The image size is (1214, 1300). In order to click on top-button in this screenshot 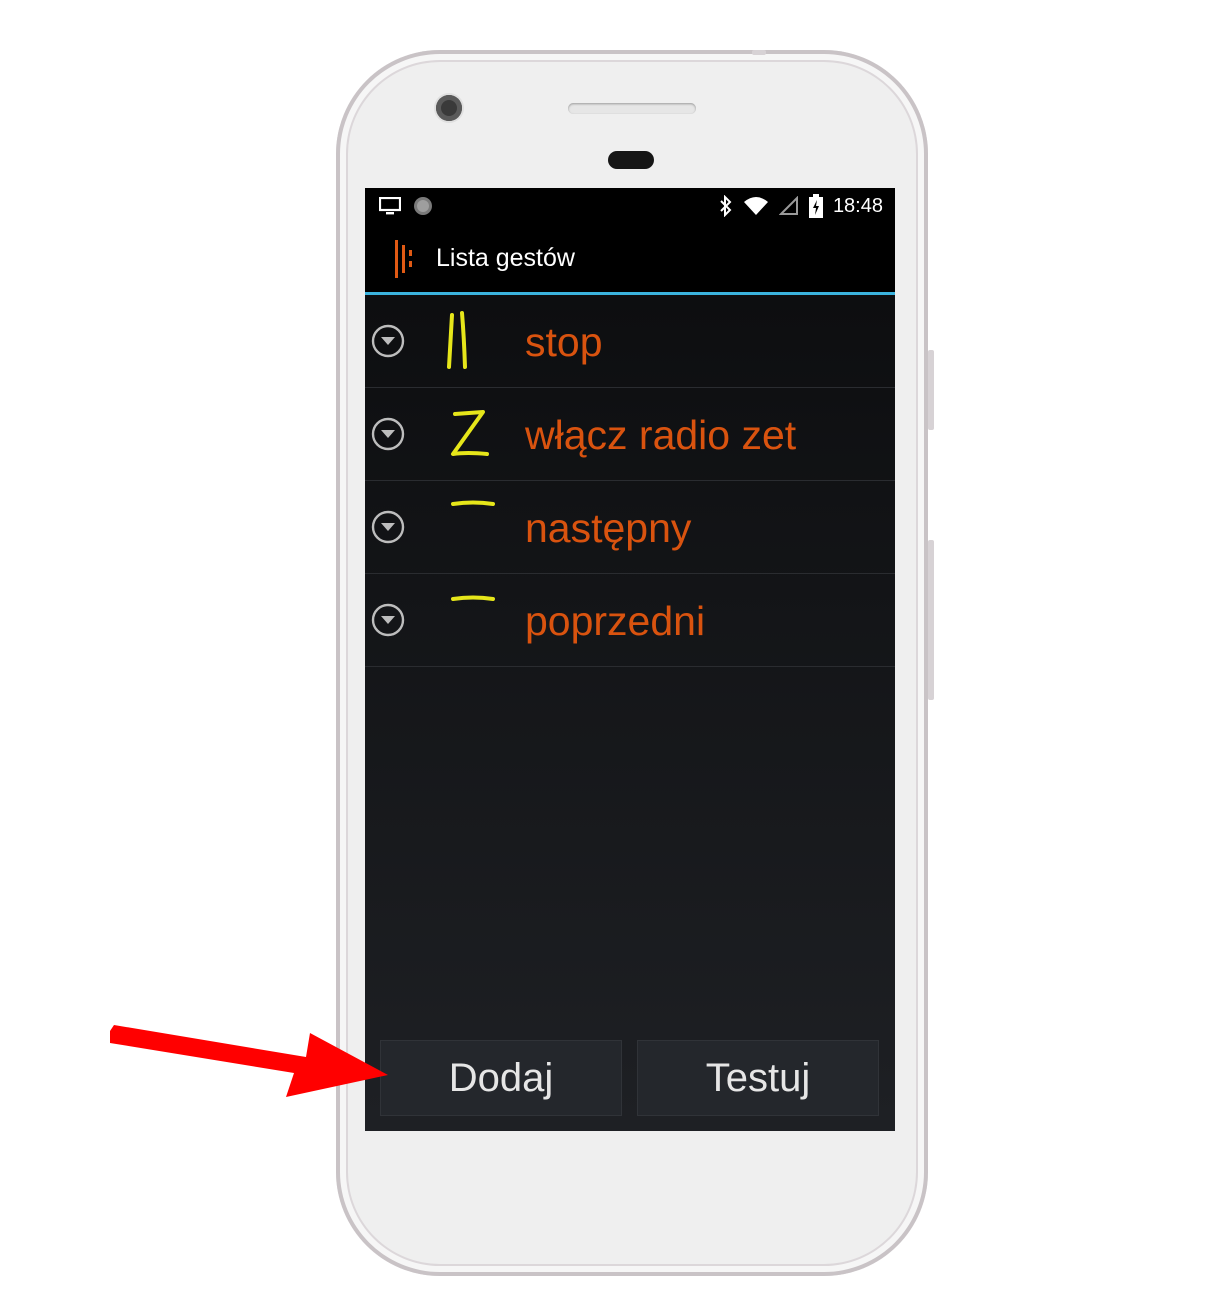, I will do `click(759, 52)`.